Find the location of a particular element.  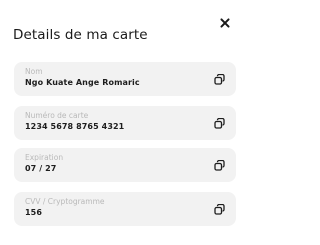

field-label: CVV / Cryptogramme is located at coordinates (65, 201).